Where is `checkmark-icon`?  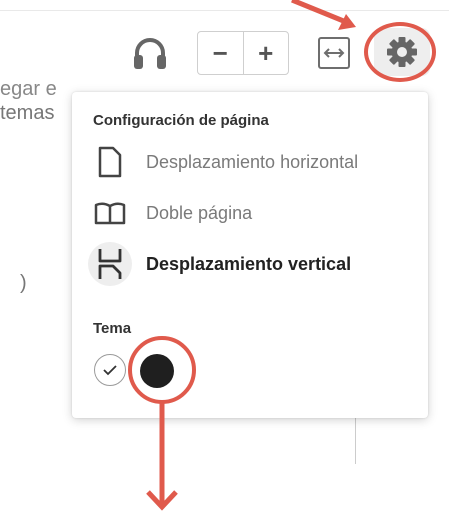
checkmark-icon is located at coordinates (110, 370).